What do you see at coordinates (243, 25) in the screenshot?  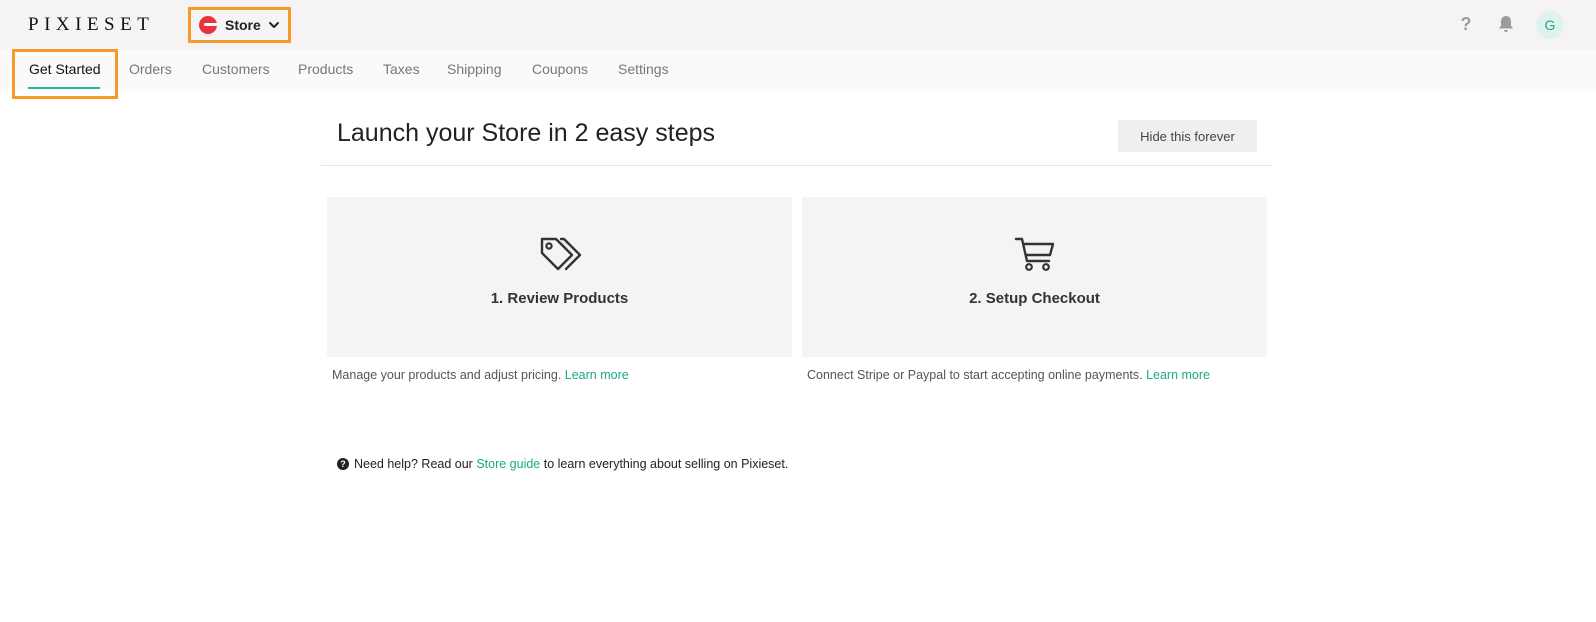 I see `app-switcher-label: Store` at bounding box center [243, 25].